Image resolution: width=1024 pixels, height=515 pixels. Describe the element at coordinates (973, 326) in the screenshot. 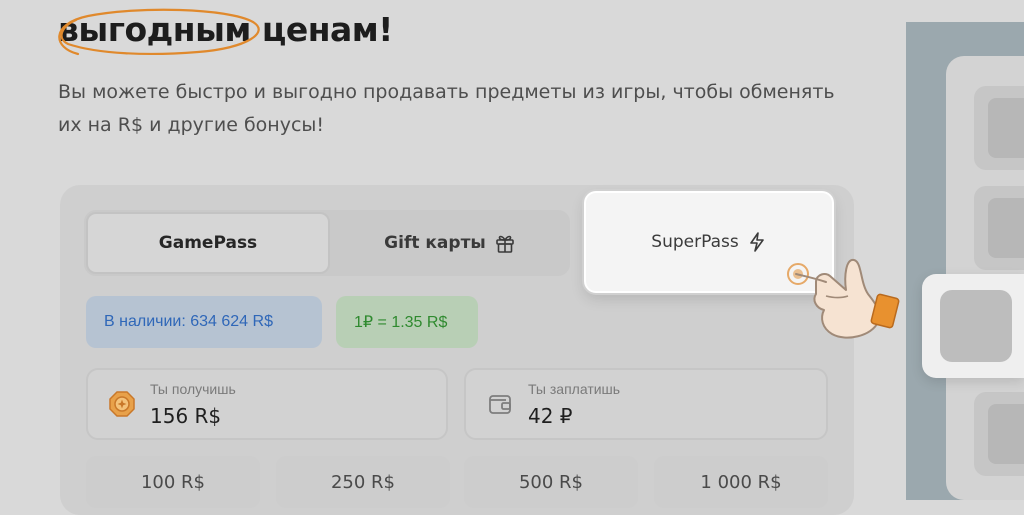

I see `side-slot-selected` at that location.